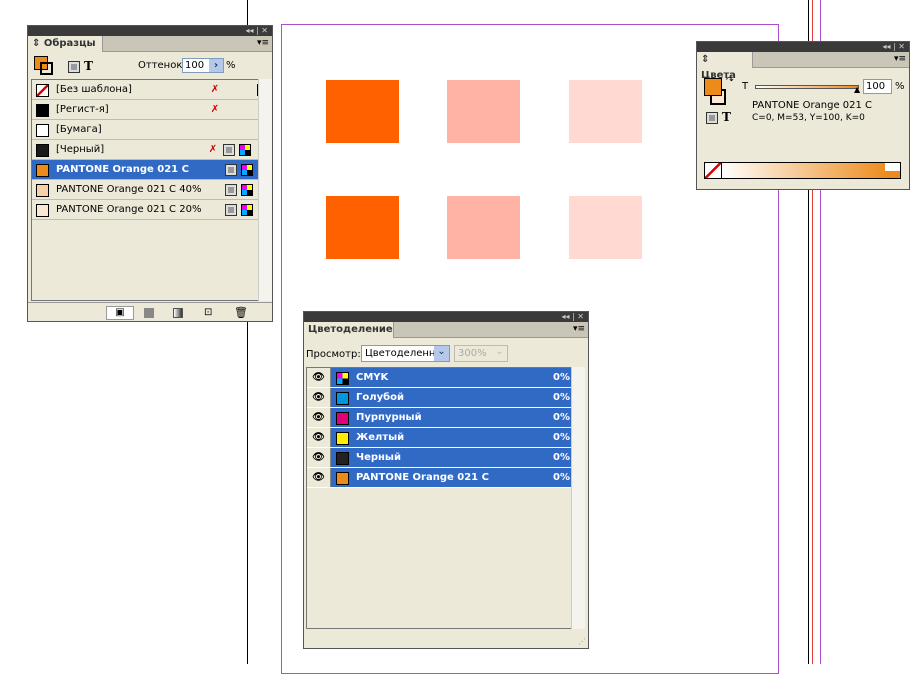  Describe the element at coordinates (146, 150) in the screenshot. I see `swatch-row: [Черный] ✗` at that location.